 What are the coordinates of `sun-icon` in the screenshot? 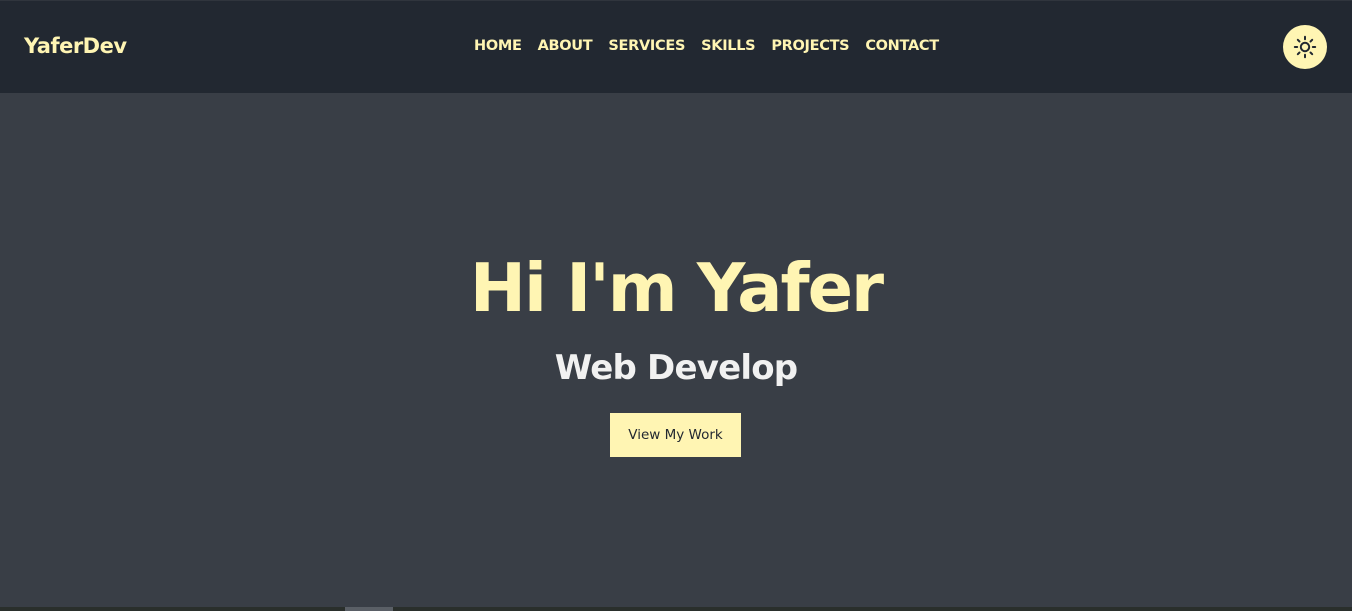 It's located at (1305, 47).